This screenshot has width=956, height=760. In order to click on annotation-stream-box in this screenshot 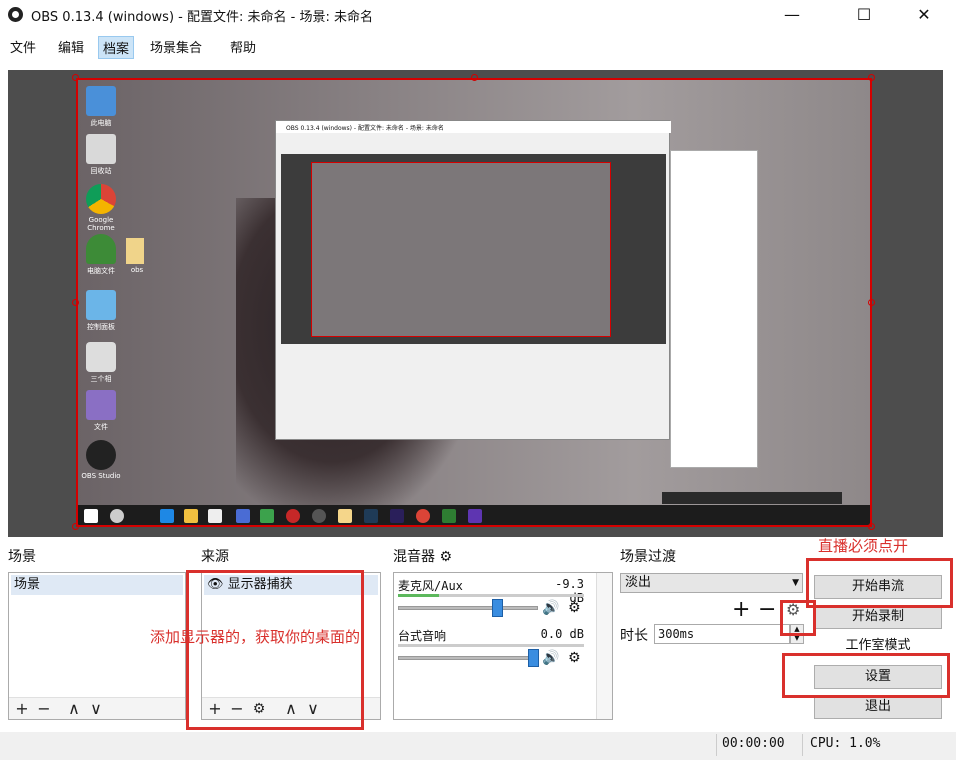, I will do `click(879, 583)`.